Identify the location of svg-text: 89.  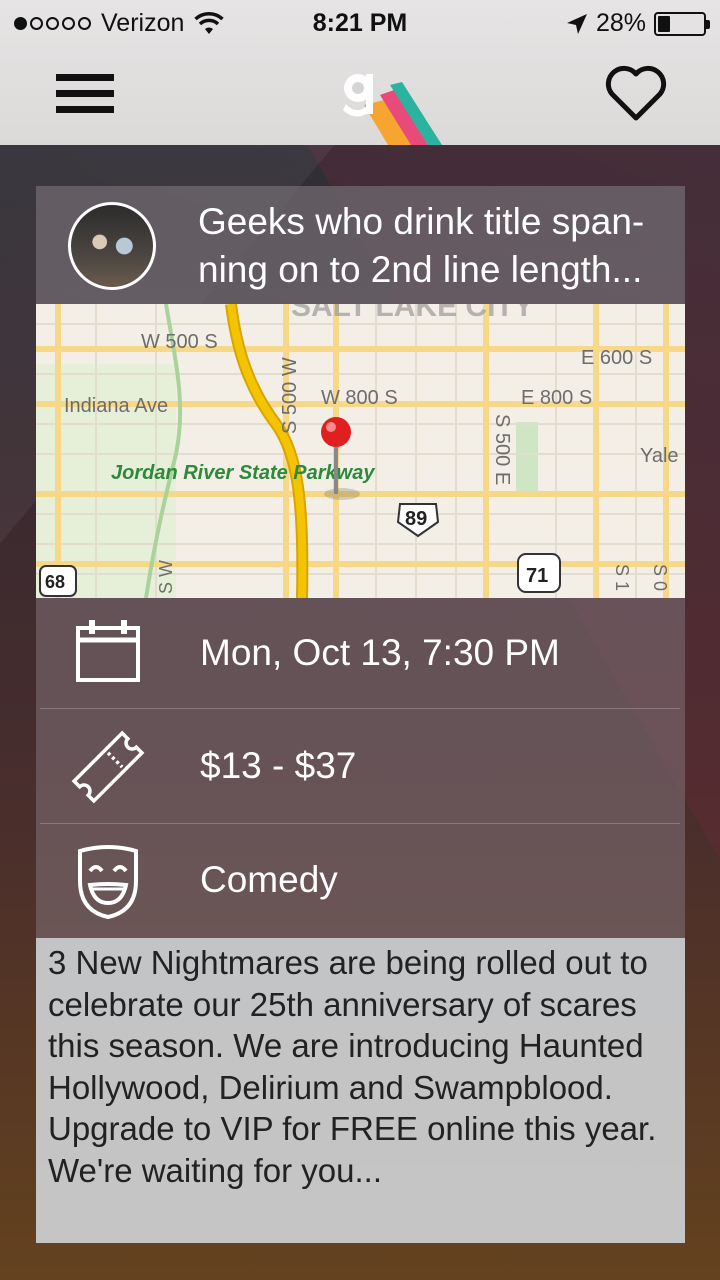
(416, 519).